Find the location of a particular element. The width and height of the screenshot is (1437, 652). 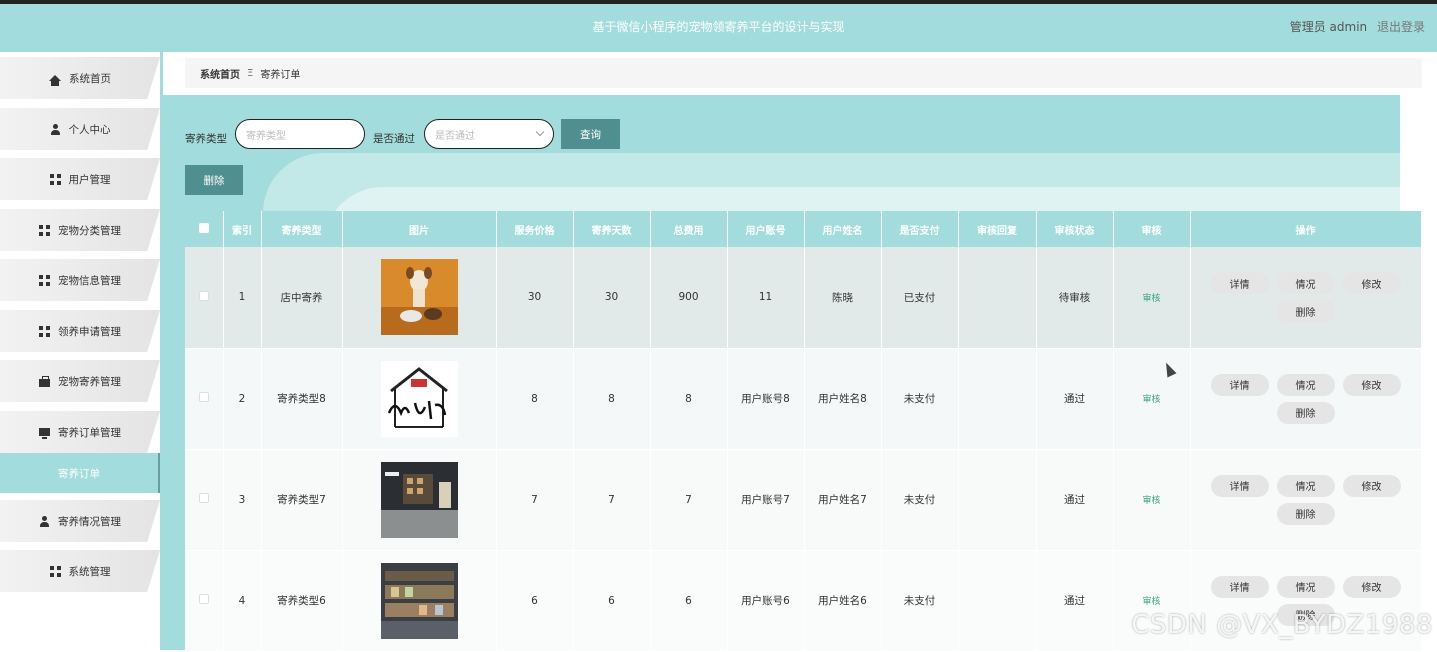

sidebar-item-boarding-status: 寄养情况管理 is located at coordinates (80, 521).